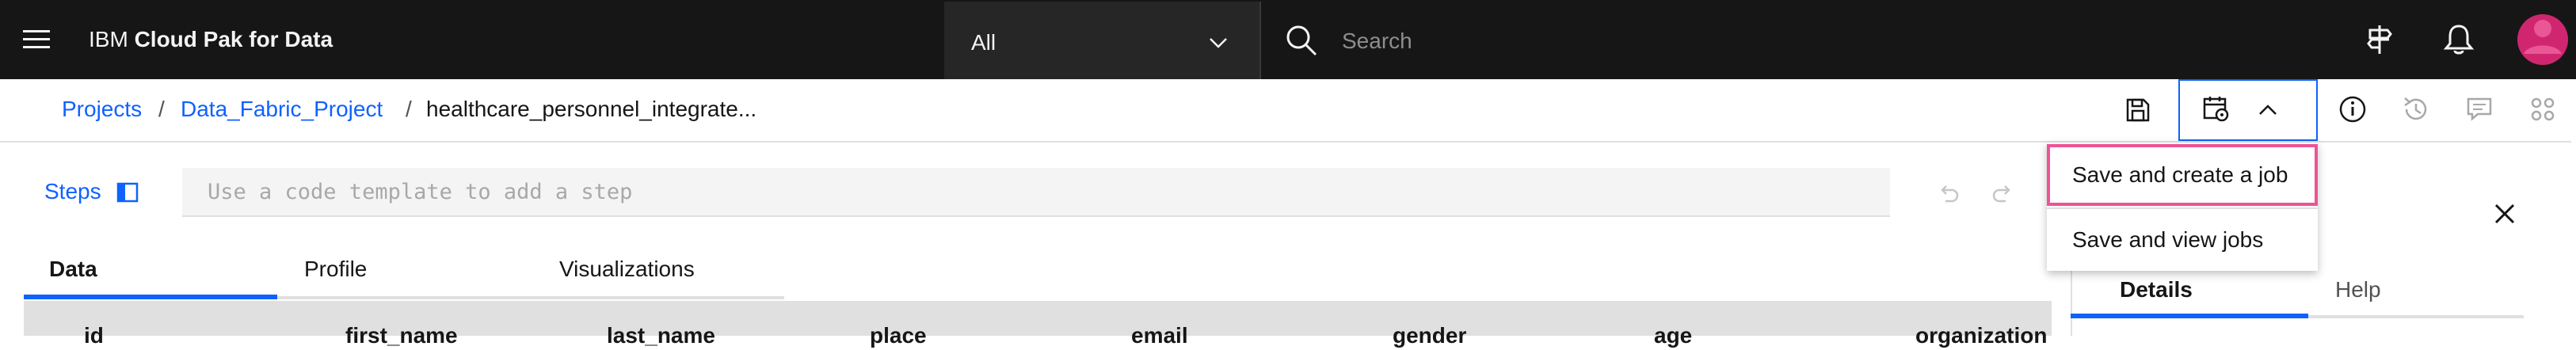 The height and width of the screenshot is (350, 2576). Describe the element at coordinates (1038, 318) in the screenshot. I see `table-header` at that location.